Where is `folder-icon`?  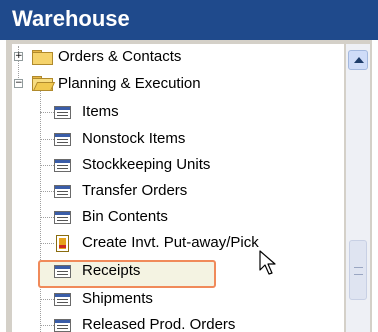
folder-icon is located at coordinates (42, 57).